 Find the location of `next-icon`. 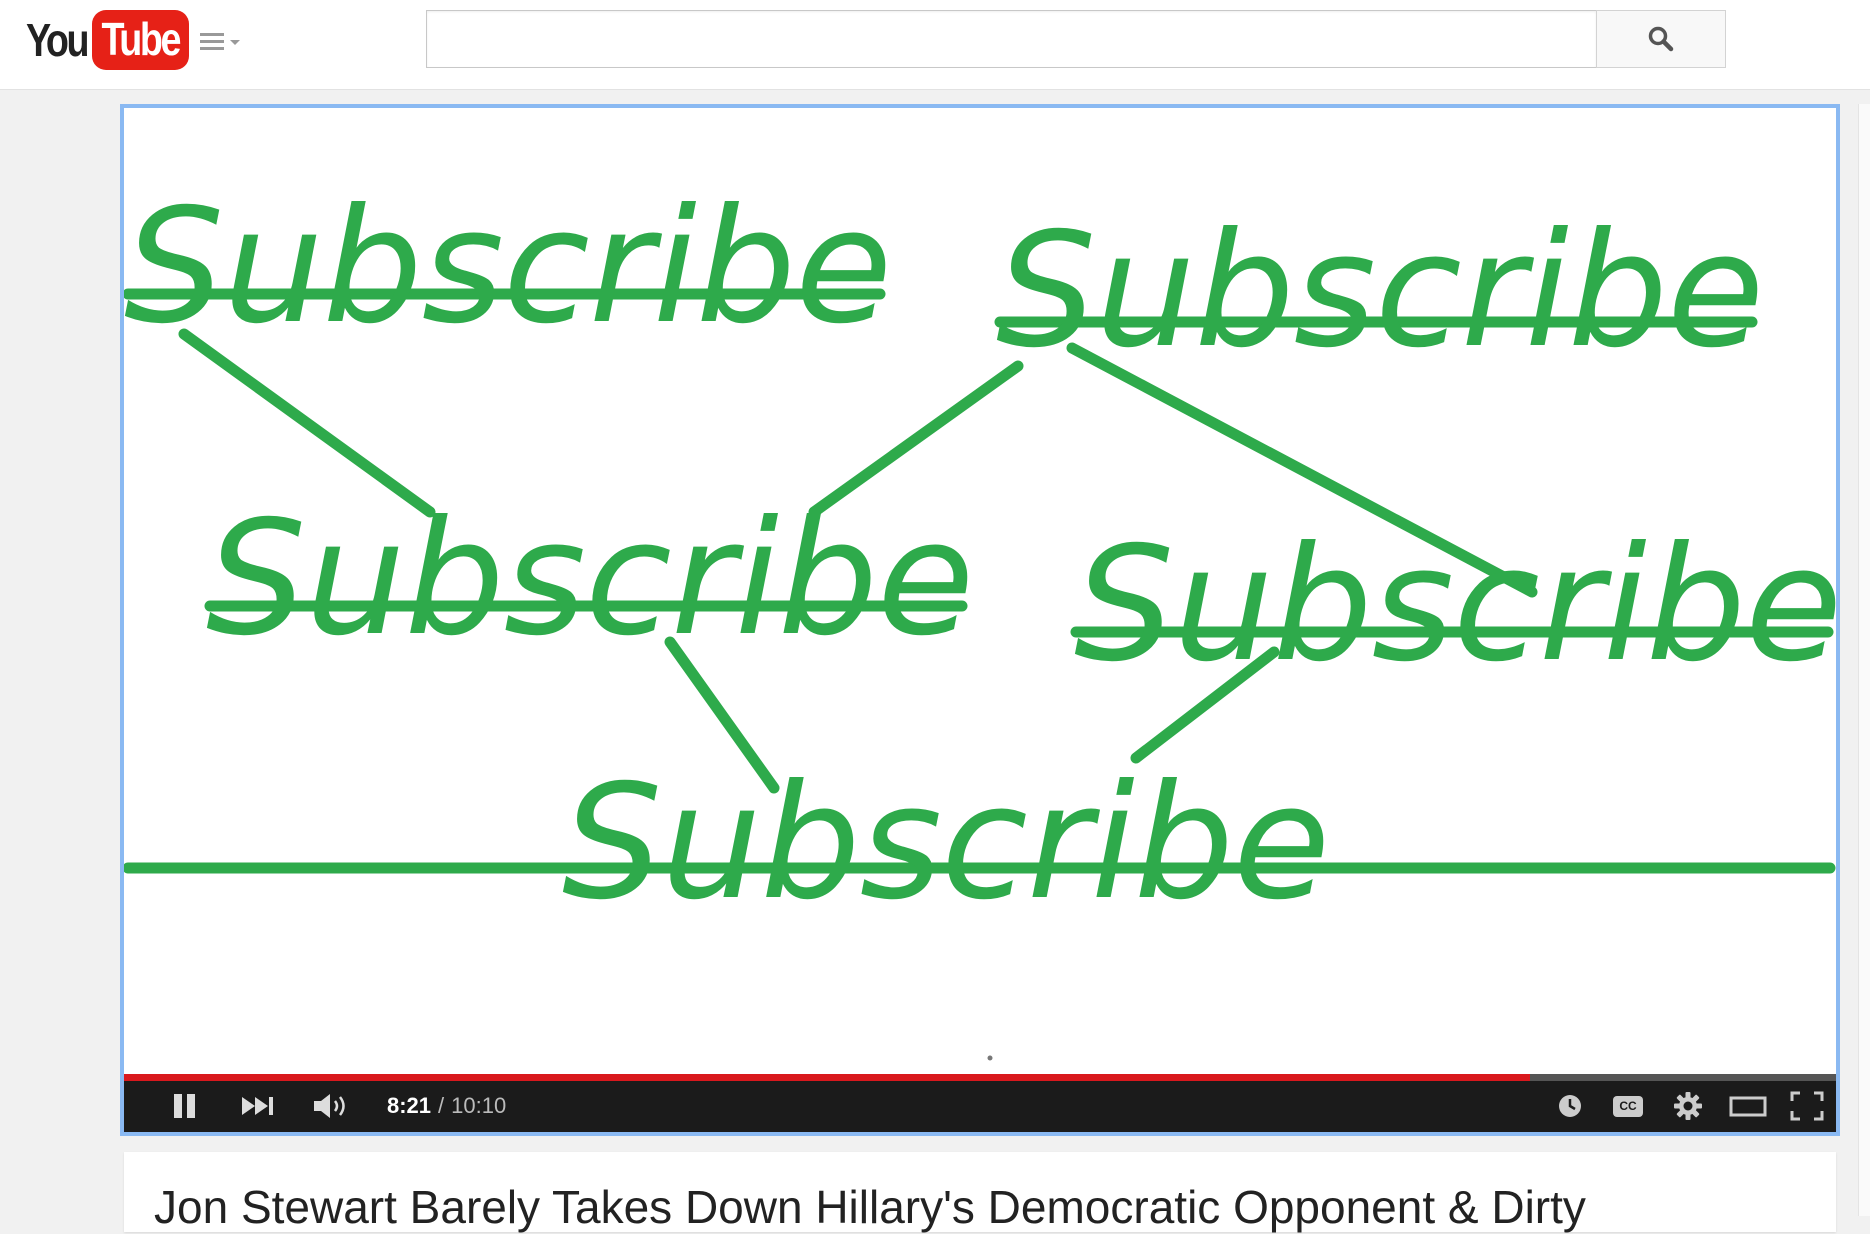

next-icon is located at coordinates (257, 1106).